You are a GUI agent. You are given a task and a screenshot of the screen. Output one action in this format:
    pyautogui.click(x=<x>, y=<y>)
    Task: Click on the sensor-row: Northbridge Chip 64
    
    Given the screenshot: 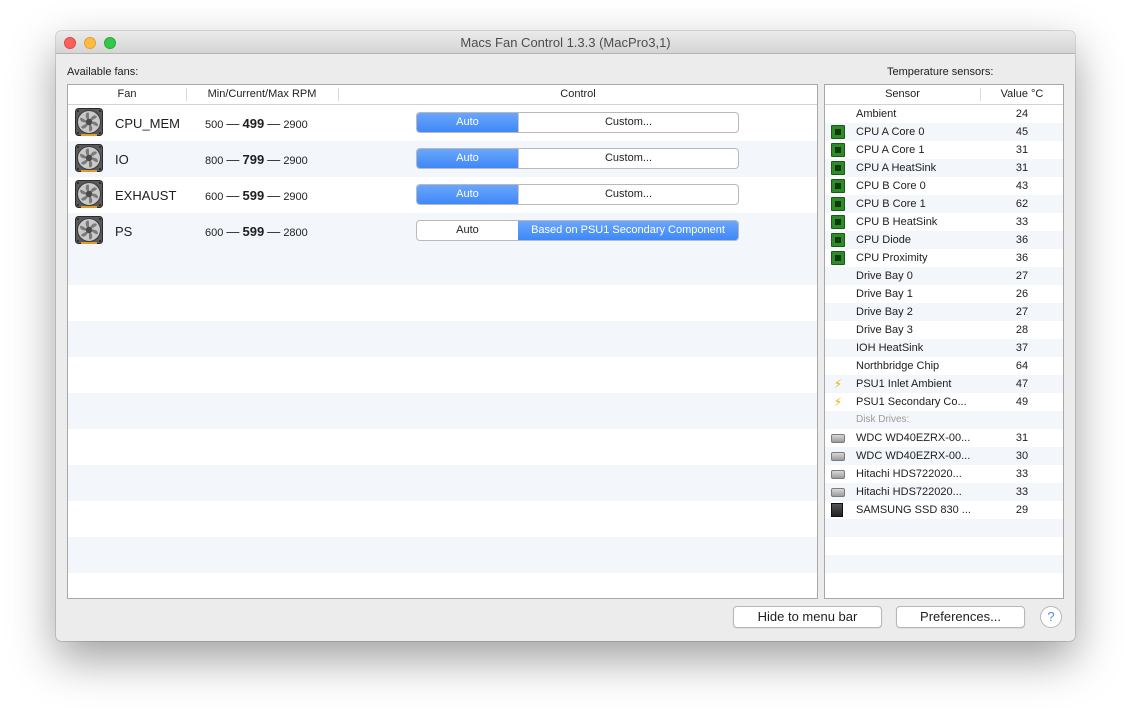 What is the action you would take?
    pyautogui.click(x=944, y=366)
    